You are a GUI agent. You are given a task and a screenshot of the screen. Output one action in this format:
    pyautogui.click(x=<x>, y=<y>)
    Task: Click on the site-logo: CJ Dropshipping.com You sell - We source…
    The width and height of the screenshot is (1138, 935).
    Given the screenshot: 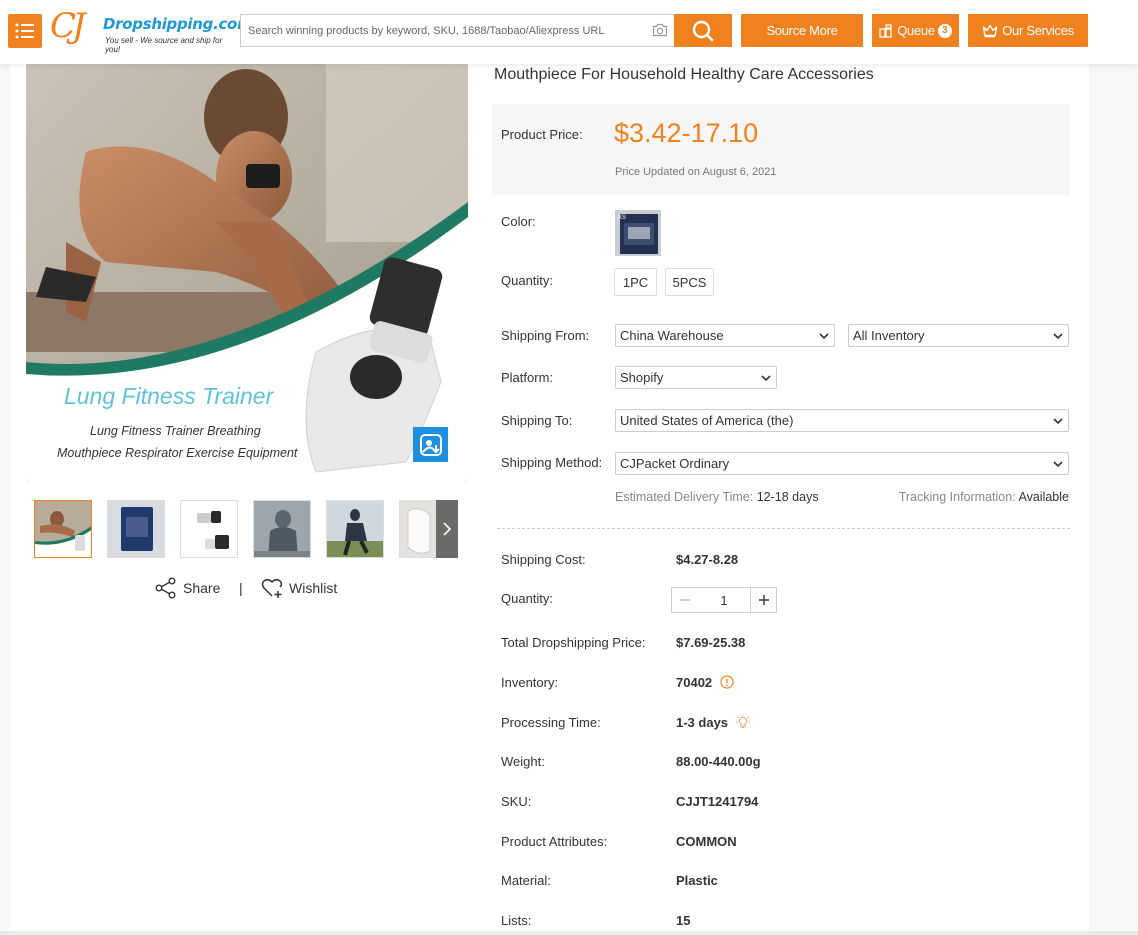 What is the action you would take?
    pyautogui.click(x=151, y=30)
    